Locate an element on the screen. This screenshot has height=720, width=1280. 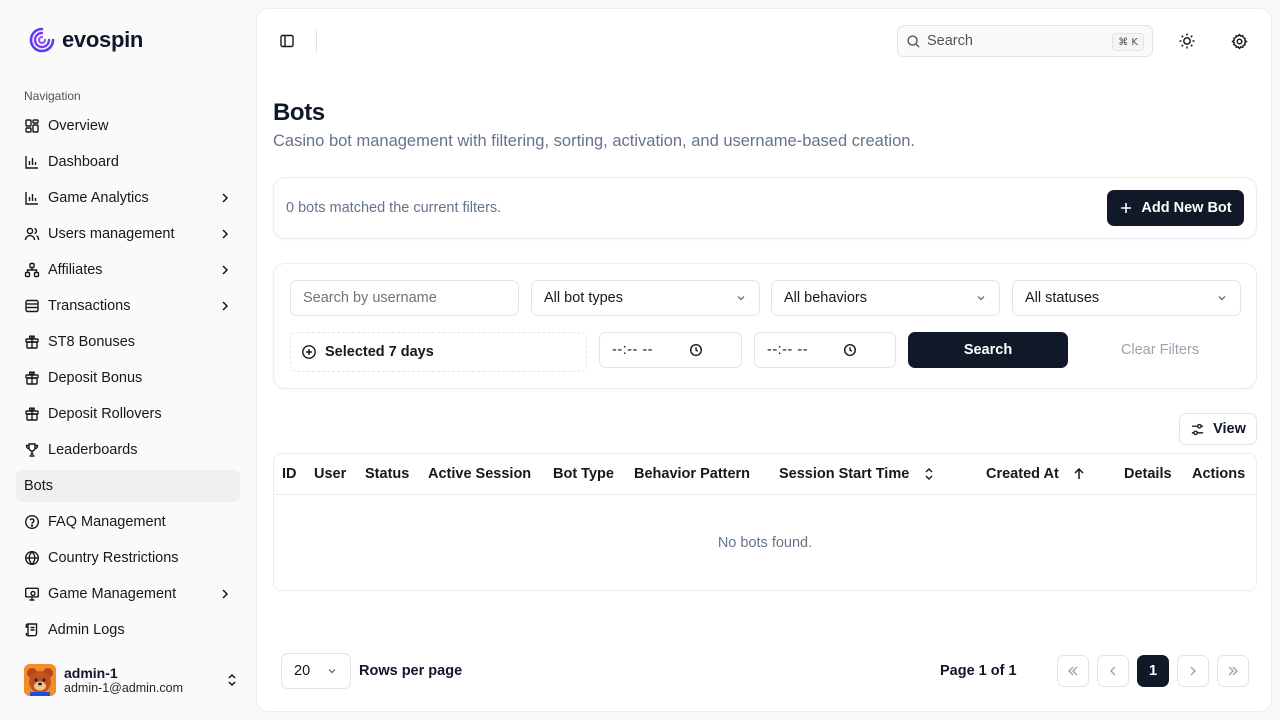
view-options-button: View is located at coordinates (1218, 429).